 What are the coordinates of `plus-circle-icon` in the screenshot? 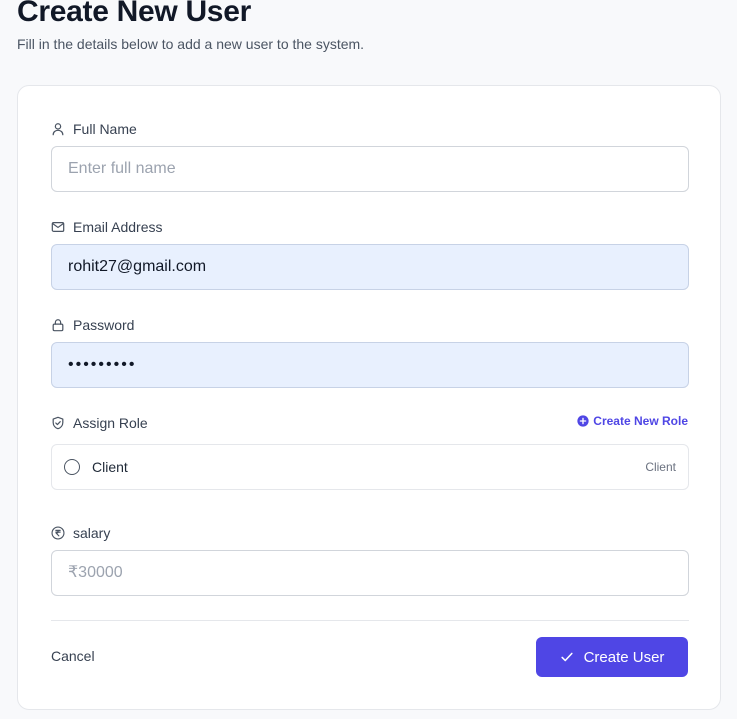 It's located at (583, 421).